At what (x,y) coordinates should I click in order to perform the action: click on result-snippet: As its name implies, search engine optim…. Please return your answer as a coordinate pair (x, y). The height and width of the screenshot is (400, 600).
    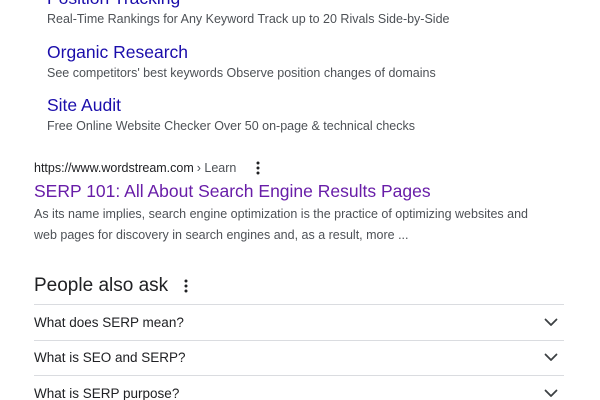
    Looking at the image, I should click on (281, 224).